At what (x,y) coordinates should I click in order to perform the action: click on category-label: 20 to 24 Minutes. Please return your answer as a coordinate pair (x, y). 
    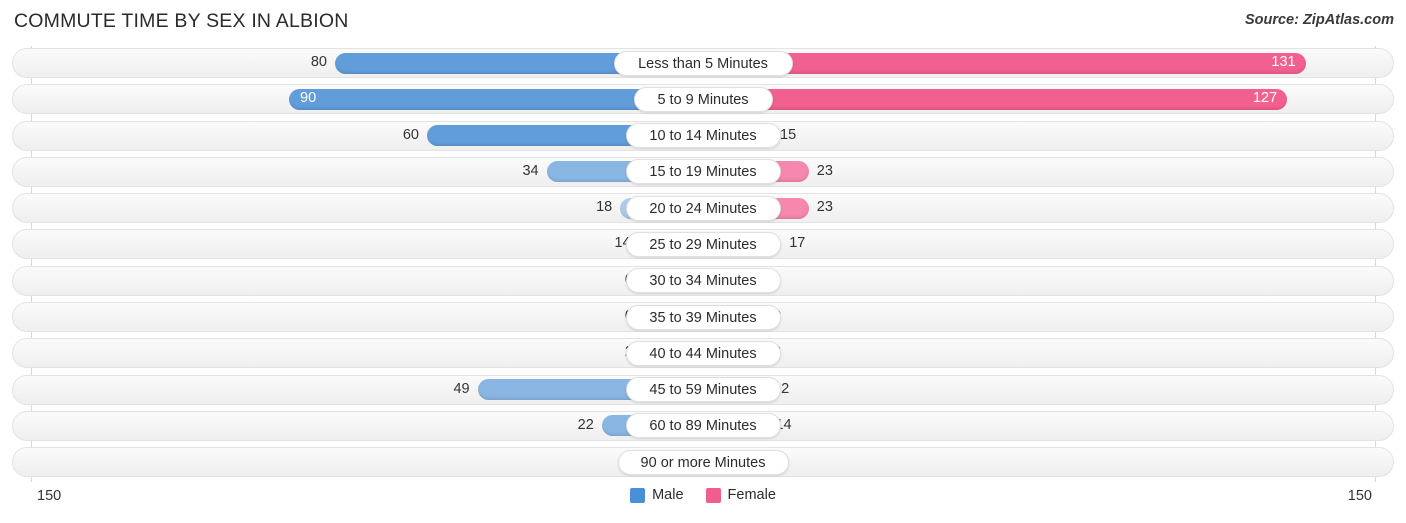
    Looking at the image, I should click on (703, 208).